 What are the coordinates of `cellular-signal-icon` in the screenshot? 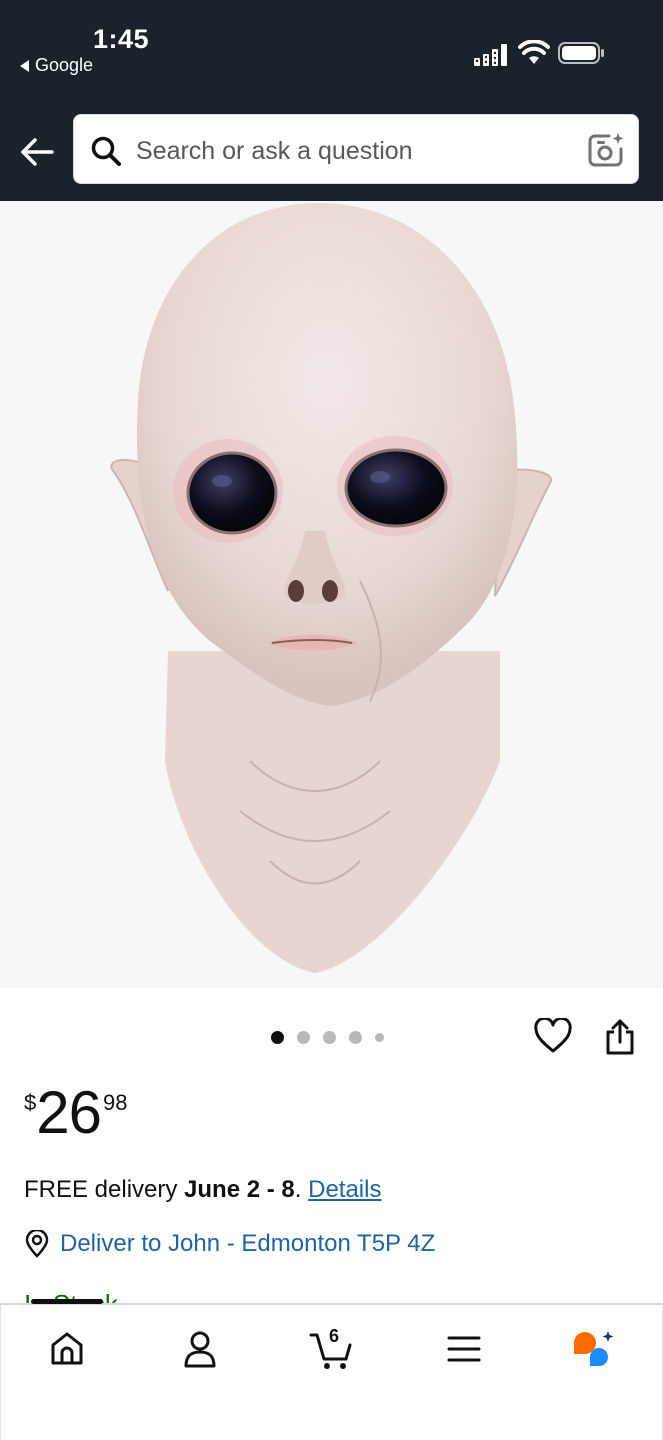 It's located at (490, 55).